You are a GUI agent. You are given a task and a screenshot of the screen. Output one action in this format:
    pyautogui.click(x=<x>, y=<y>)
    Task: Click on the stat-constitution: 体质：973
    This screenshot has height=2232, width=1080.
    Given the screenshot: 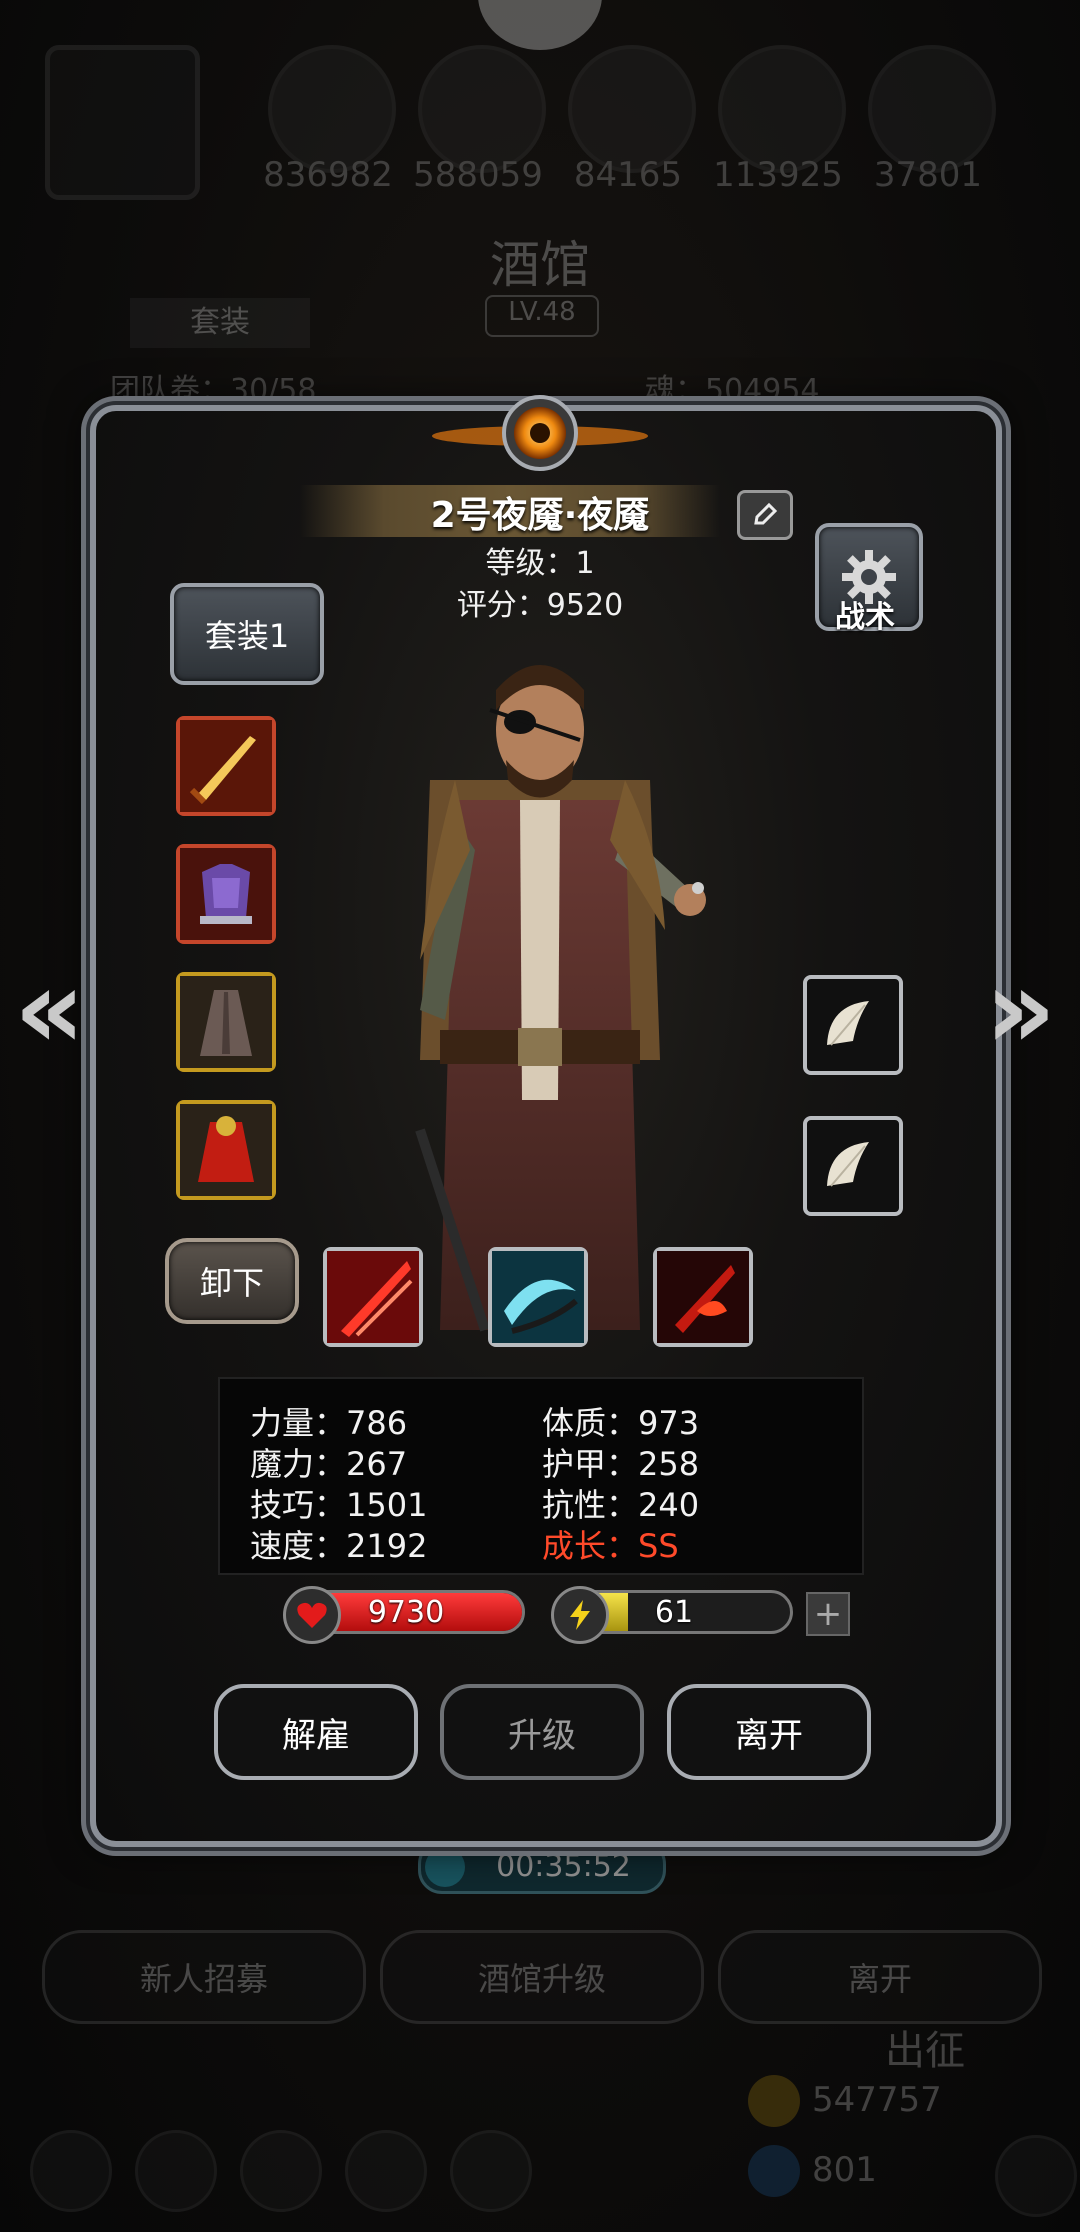 What is the action you would take?
    pyautogui.click(x=621, y=1423)
    